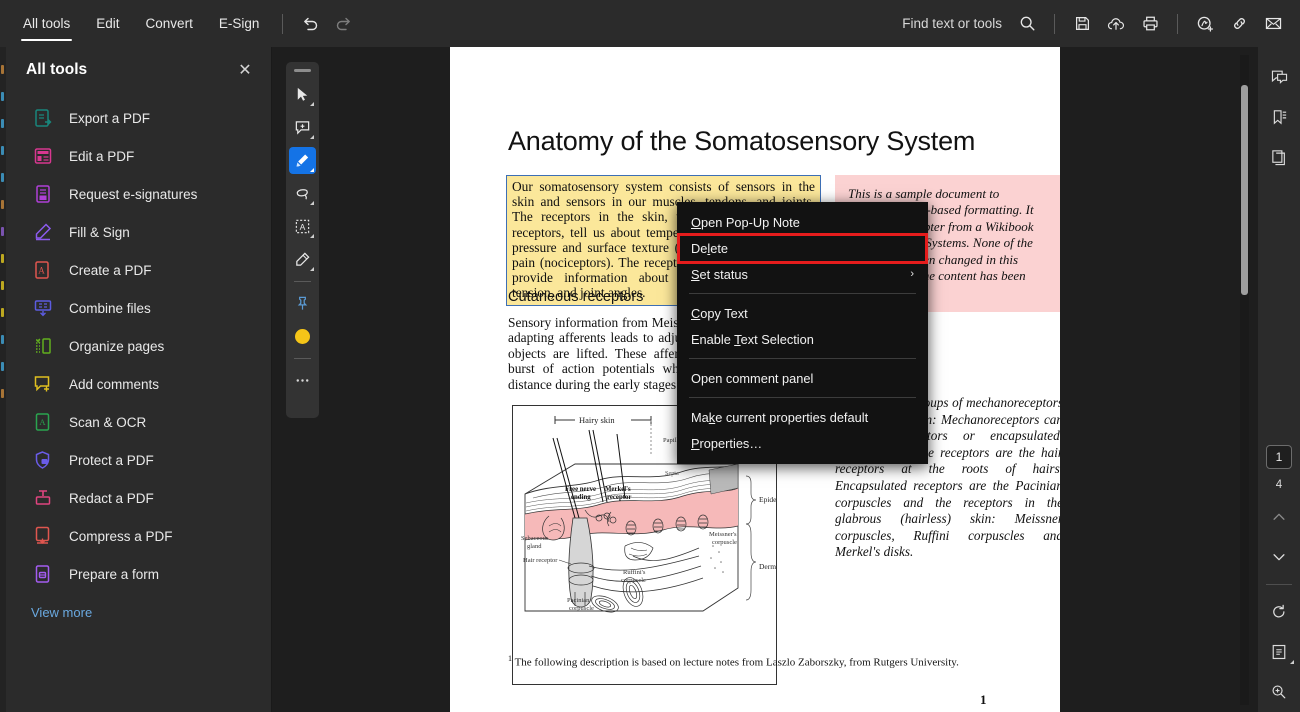 This screenshot has width=1300, height=712. What do you see at coordinates (302, 336) in the screenshot?
I see `color-swatch` at bounding box center [302, 336].